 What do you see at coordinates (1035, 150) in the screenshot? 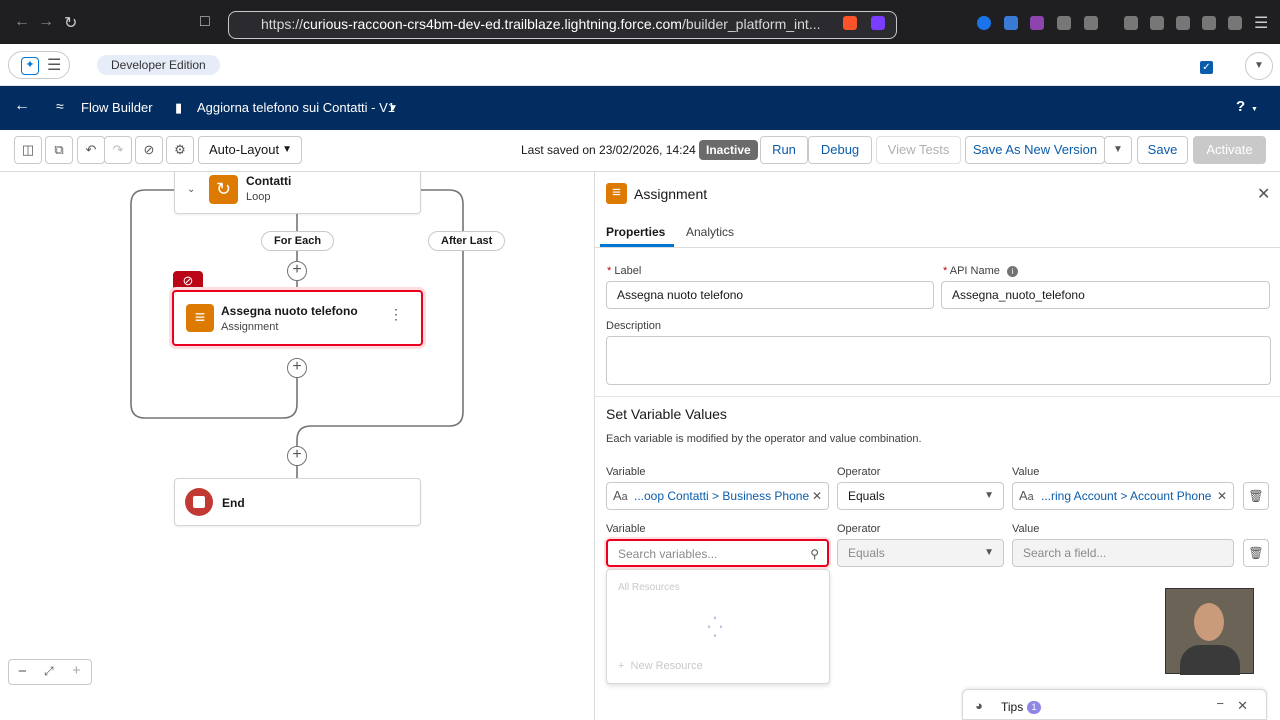
I see `save-as-new-version-button: Save As New Version` at bounding box center [1035, 150].